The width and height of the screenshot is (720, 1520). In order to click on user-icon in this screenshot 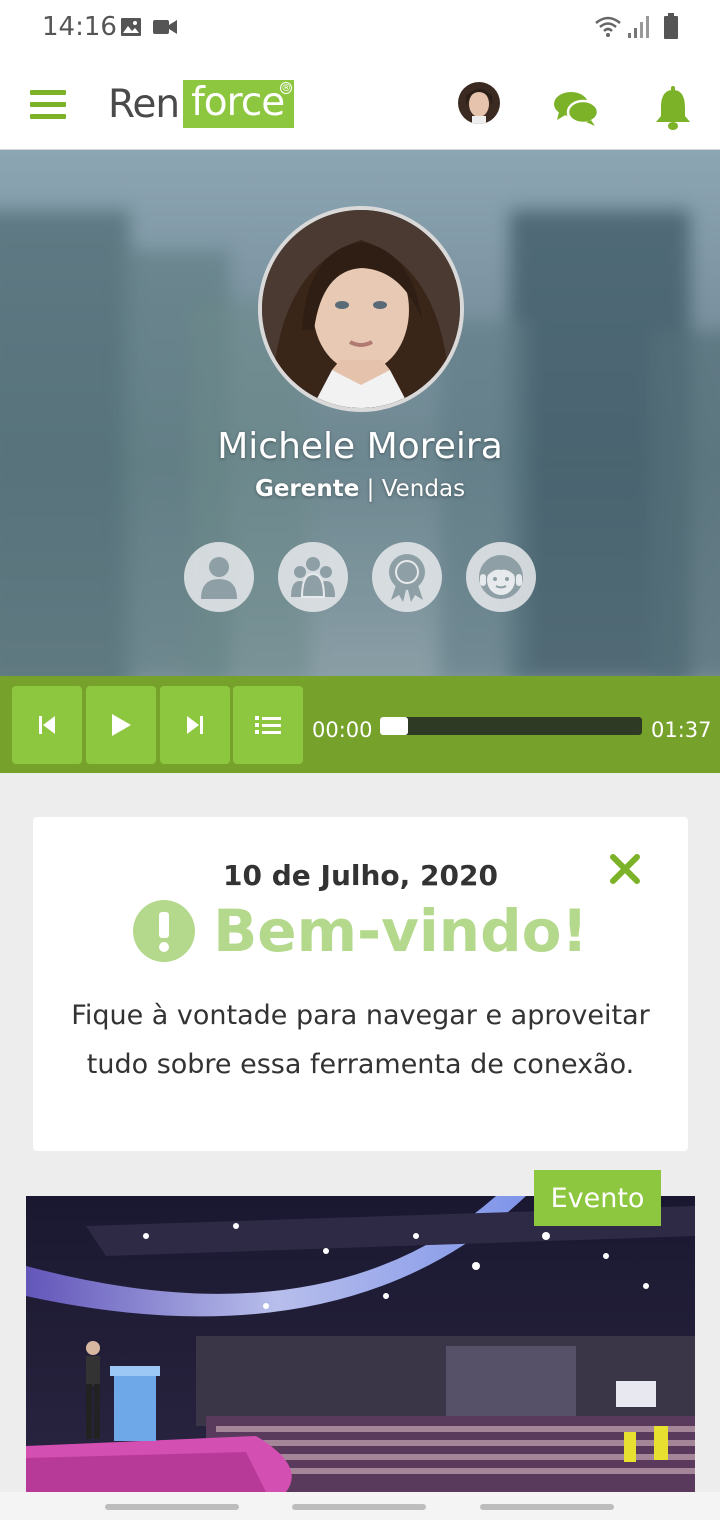, I will do `click(219, 578)`.